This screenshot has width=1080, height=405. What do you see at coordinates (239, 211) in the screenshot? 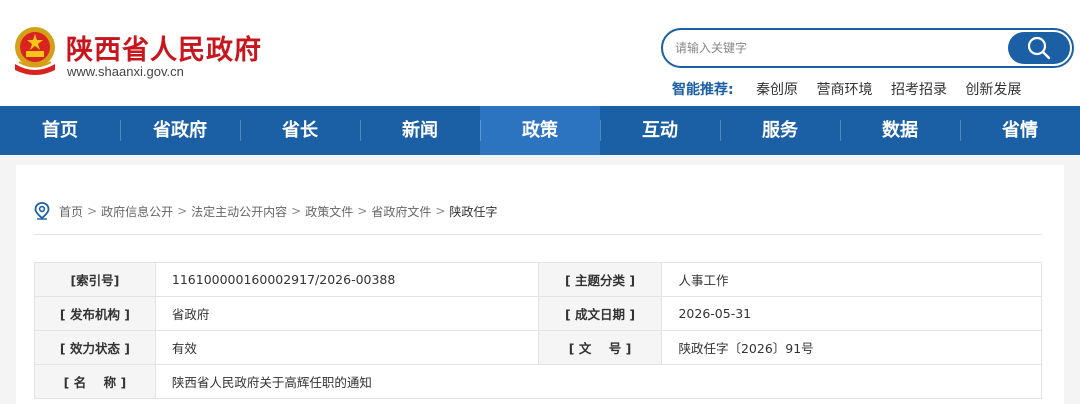
I see `breadcrumb-statutory: 法定主动公开内容` at bounding box center [239, 211].